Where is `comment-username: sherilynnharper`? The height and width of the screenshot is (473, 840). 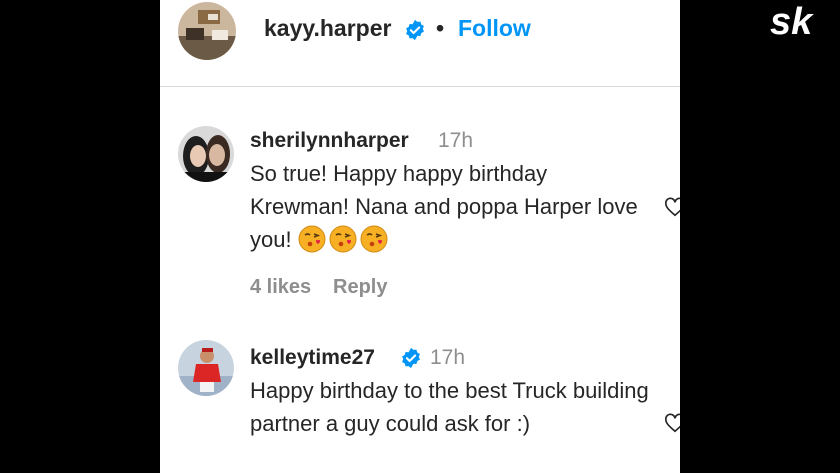
comment-username: sherilynnharper is located at coordinates (329, 141).